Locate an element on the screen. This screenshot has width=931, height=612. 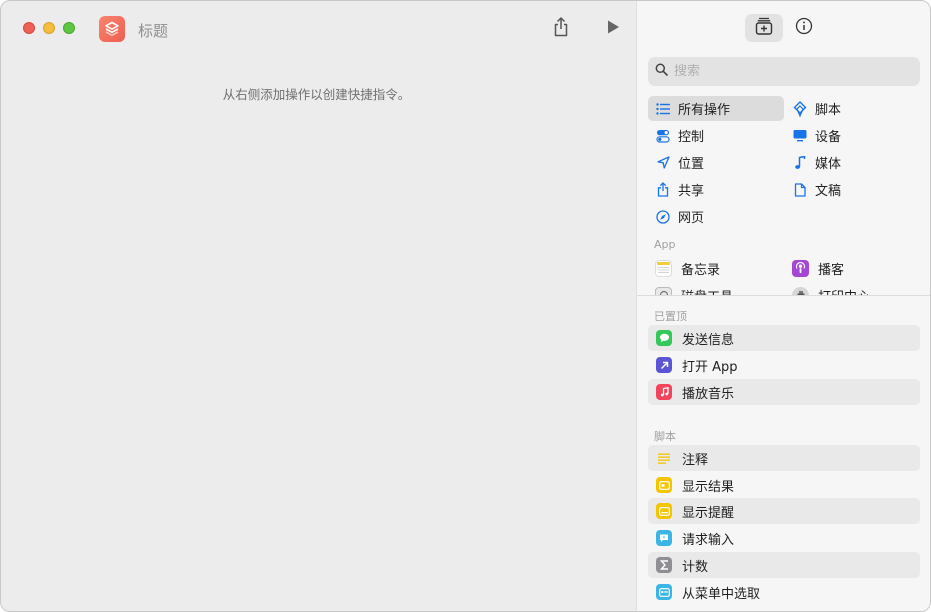
list-icon is located at coordinates (663, 109).